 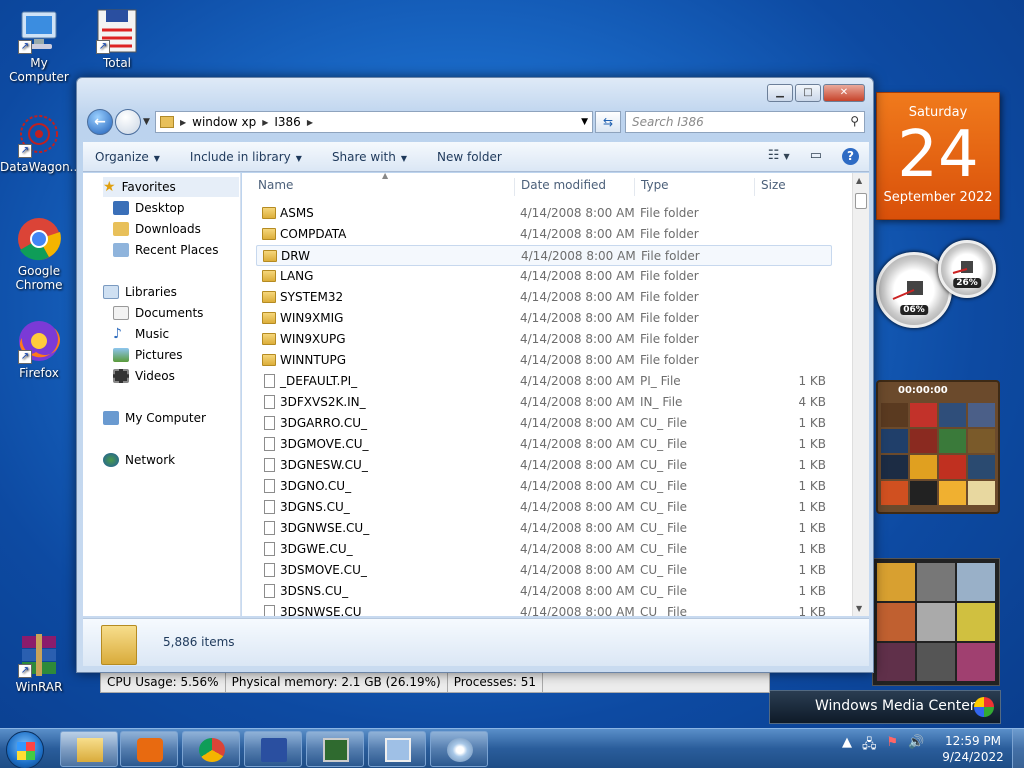 What do you see at coordinates (608, 122) in the screenshot?
I see `refresh-button: ⇆` at bounding box center [608, 122].